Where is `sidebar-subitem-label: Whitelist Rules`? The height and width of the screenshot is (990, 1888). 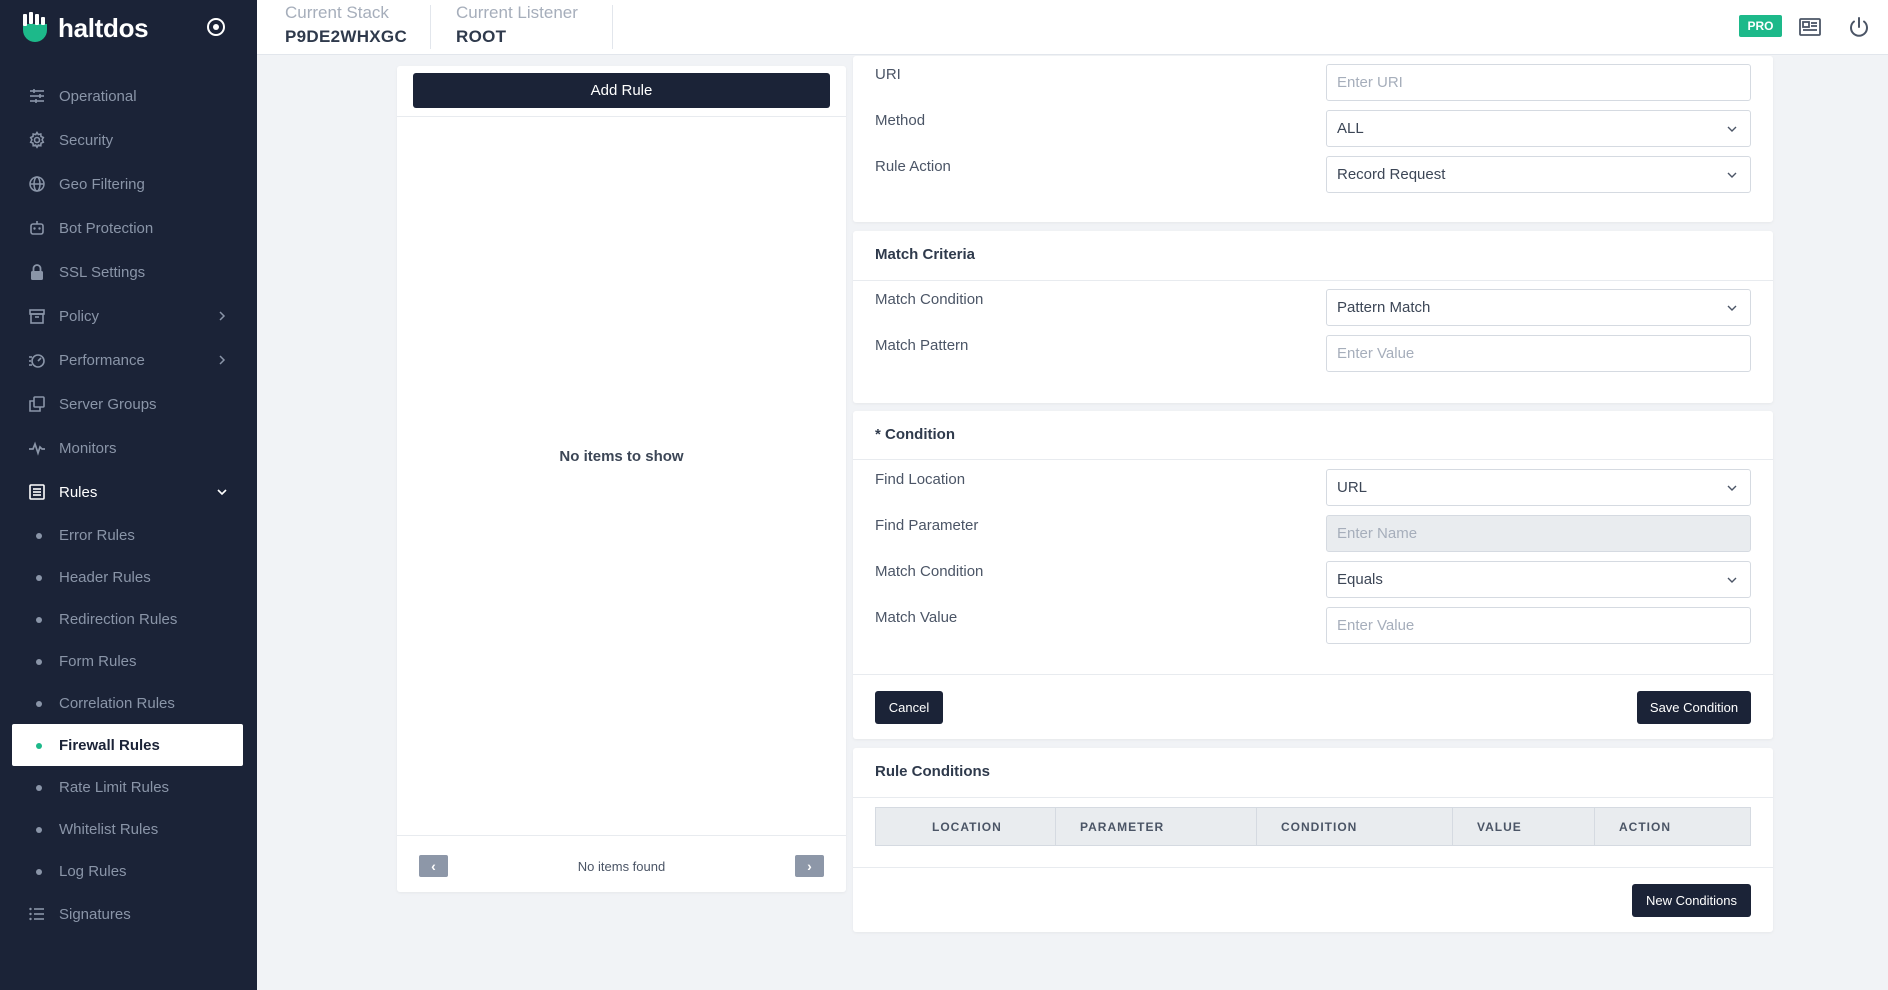
sidebar-subitem-label: Whitelist Rules is located at coordinates (109, 829).